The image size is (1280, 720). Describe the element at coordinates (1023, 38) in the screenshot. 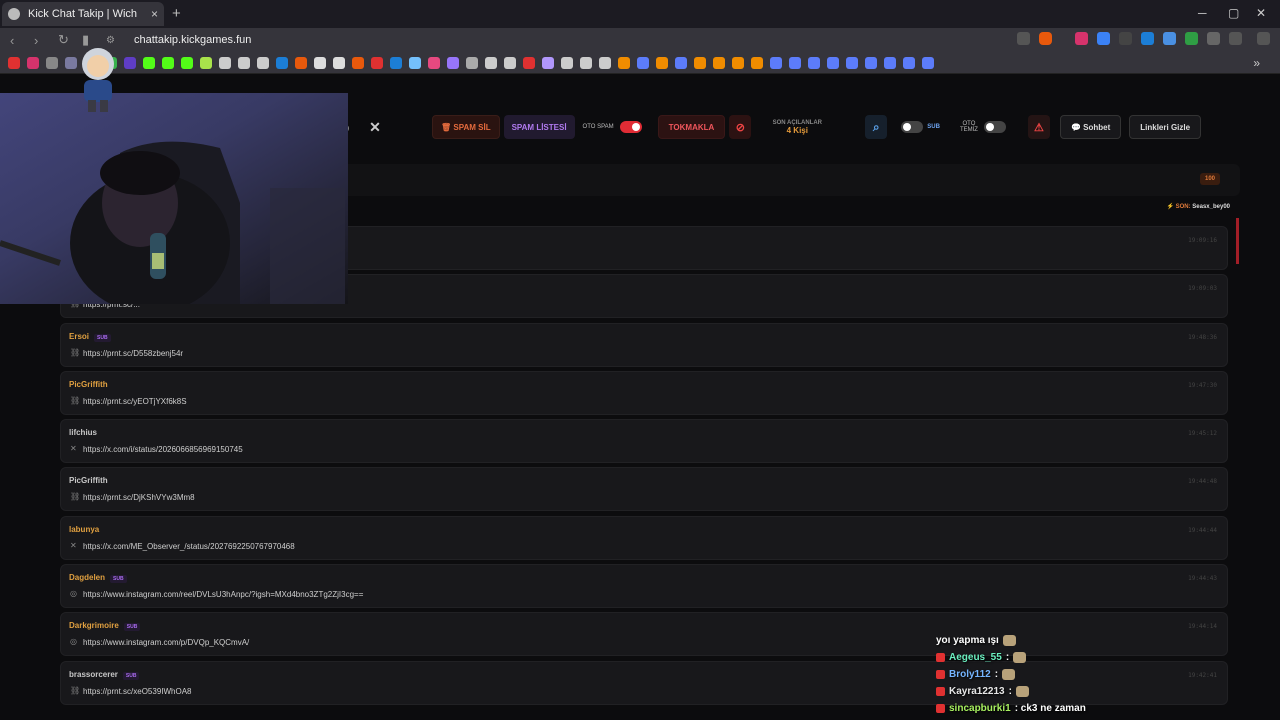

I see `share-icon` at that location.